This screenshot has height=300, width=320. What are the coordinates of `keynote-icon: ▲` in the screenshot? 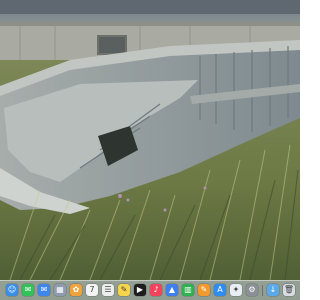 It's located at (172, 290).